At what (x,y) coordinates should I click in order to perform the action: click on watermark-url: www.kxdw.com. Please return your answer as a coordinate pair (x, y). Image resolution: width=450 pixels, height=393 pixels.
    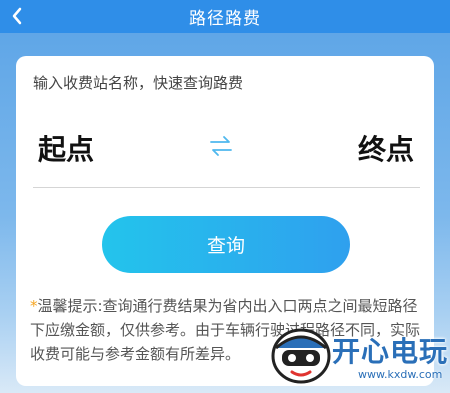
    Looking at the image, I should click on (400, 374).